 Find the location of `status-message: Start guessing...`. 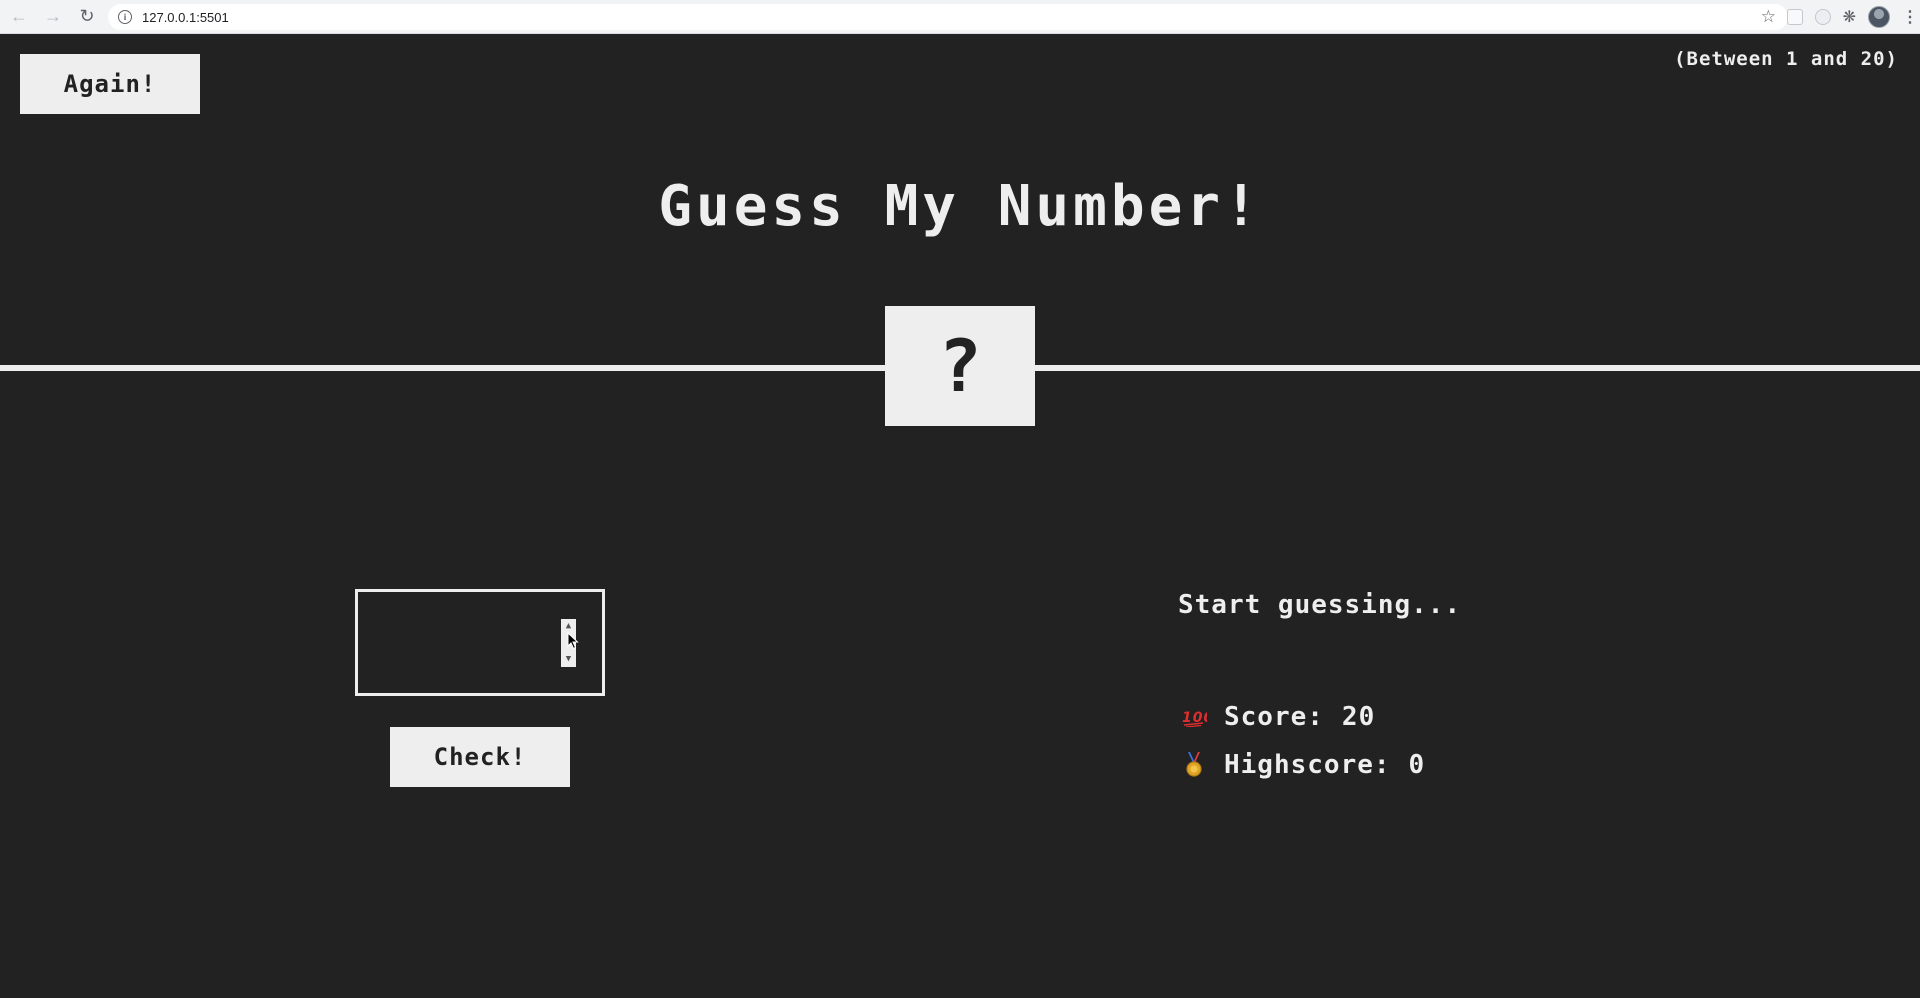

status-message: Start guessing... is located at coordinates (1320, 605).